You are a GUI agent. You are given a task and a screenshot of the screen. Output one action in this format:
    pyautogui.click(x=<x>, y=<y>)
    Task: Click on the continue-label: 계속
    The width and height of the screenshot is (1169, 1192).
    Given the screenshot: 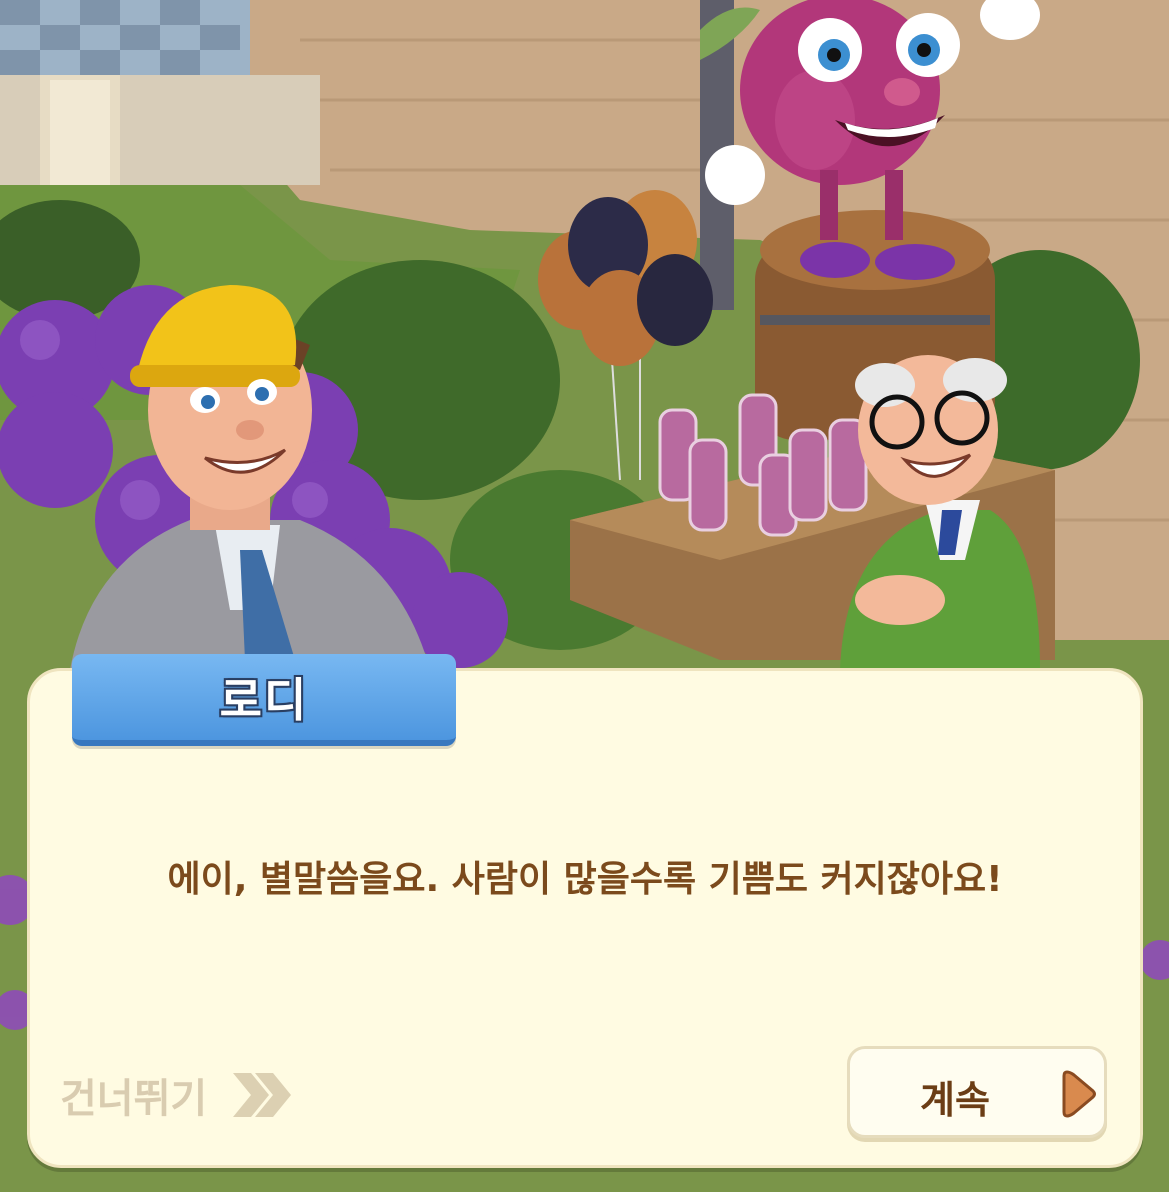 What is the action you would take?
    pyautogui.click(x=955, y=1100)
    